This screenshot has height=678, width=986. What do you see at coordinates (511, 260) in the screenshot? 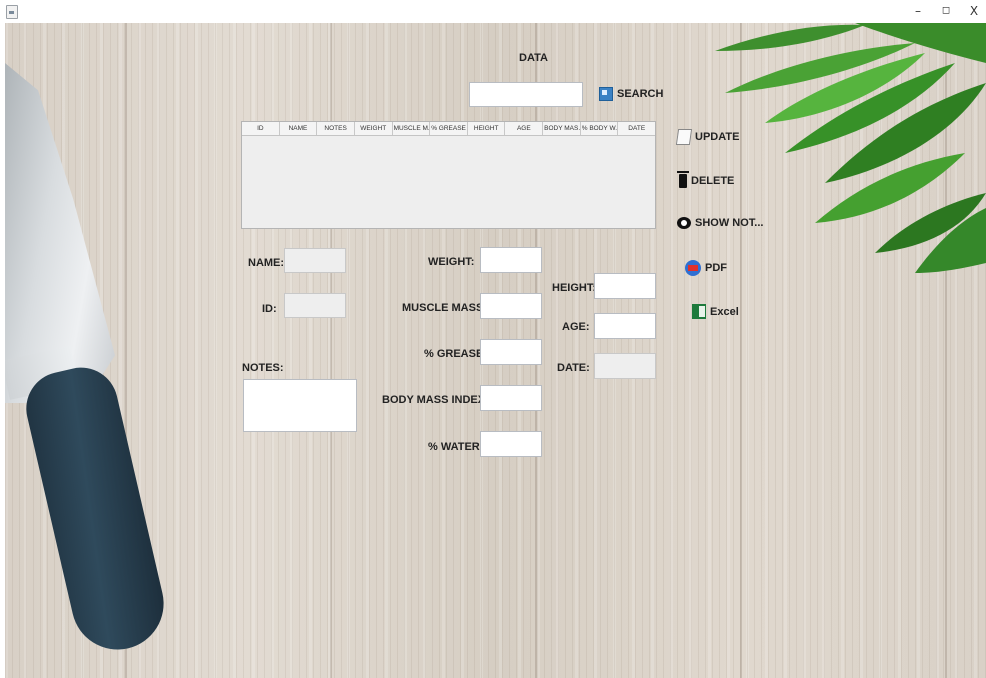
I see `weight-field` at bounding box center [511, 260].